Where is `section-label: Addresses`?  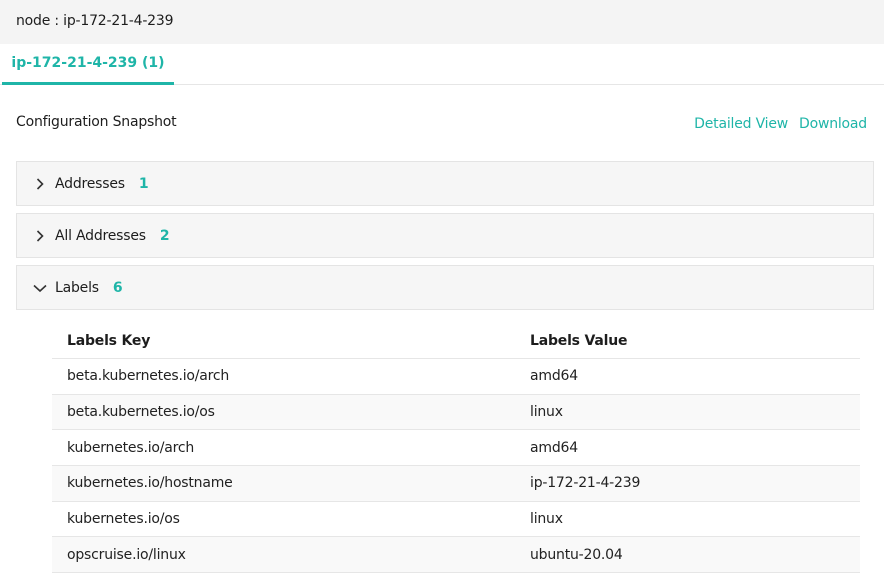 section-label: Addresses is located at coordinates (90, 183).